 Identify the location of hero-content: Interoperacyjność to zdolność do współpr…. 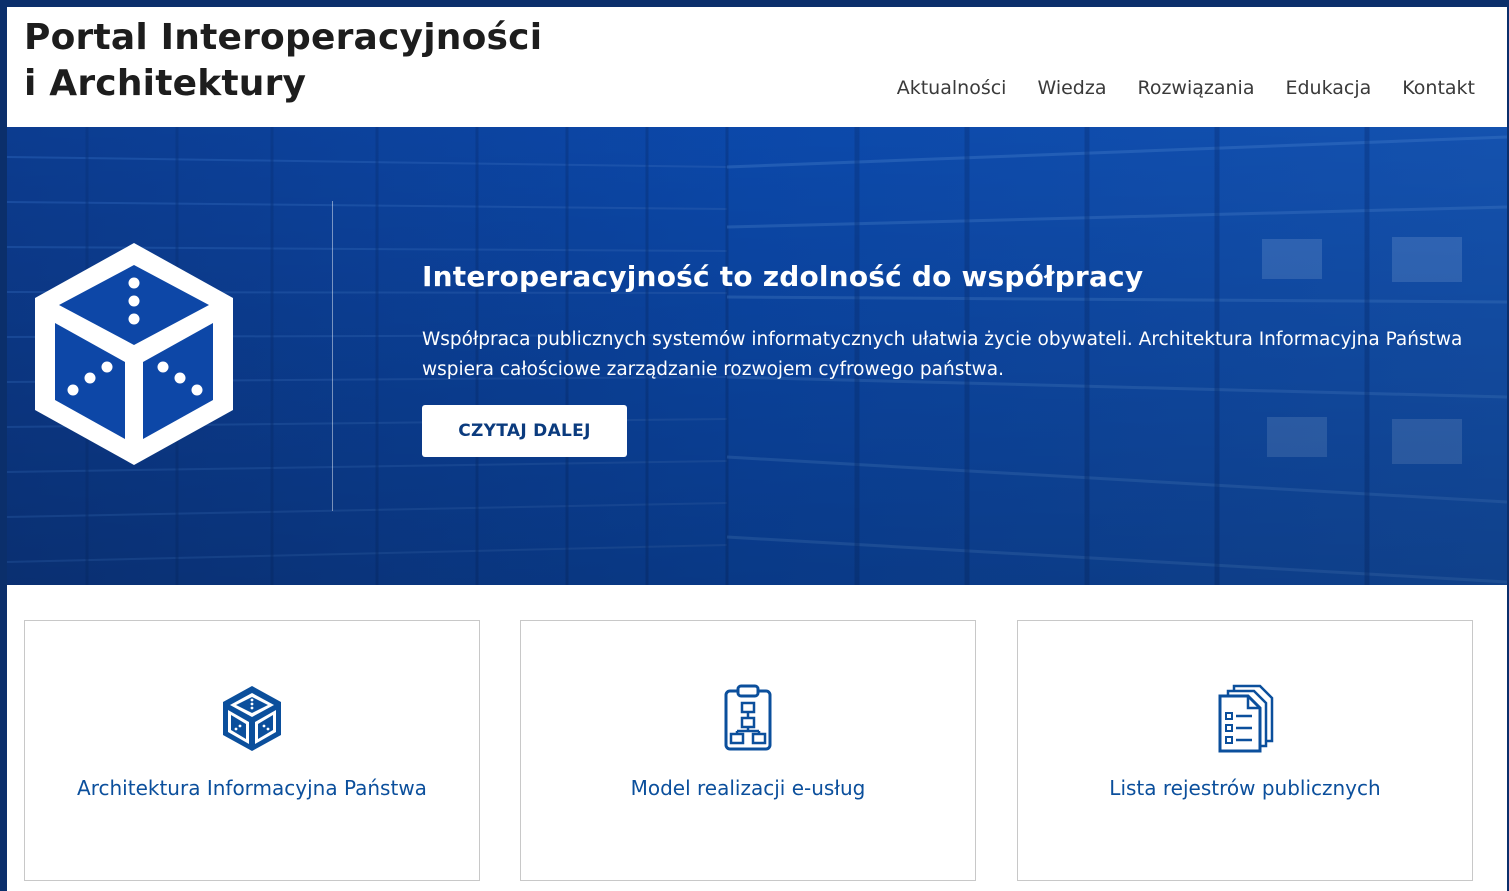
(952, 321).